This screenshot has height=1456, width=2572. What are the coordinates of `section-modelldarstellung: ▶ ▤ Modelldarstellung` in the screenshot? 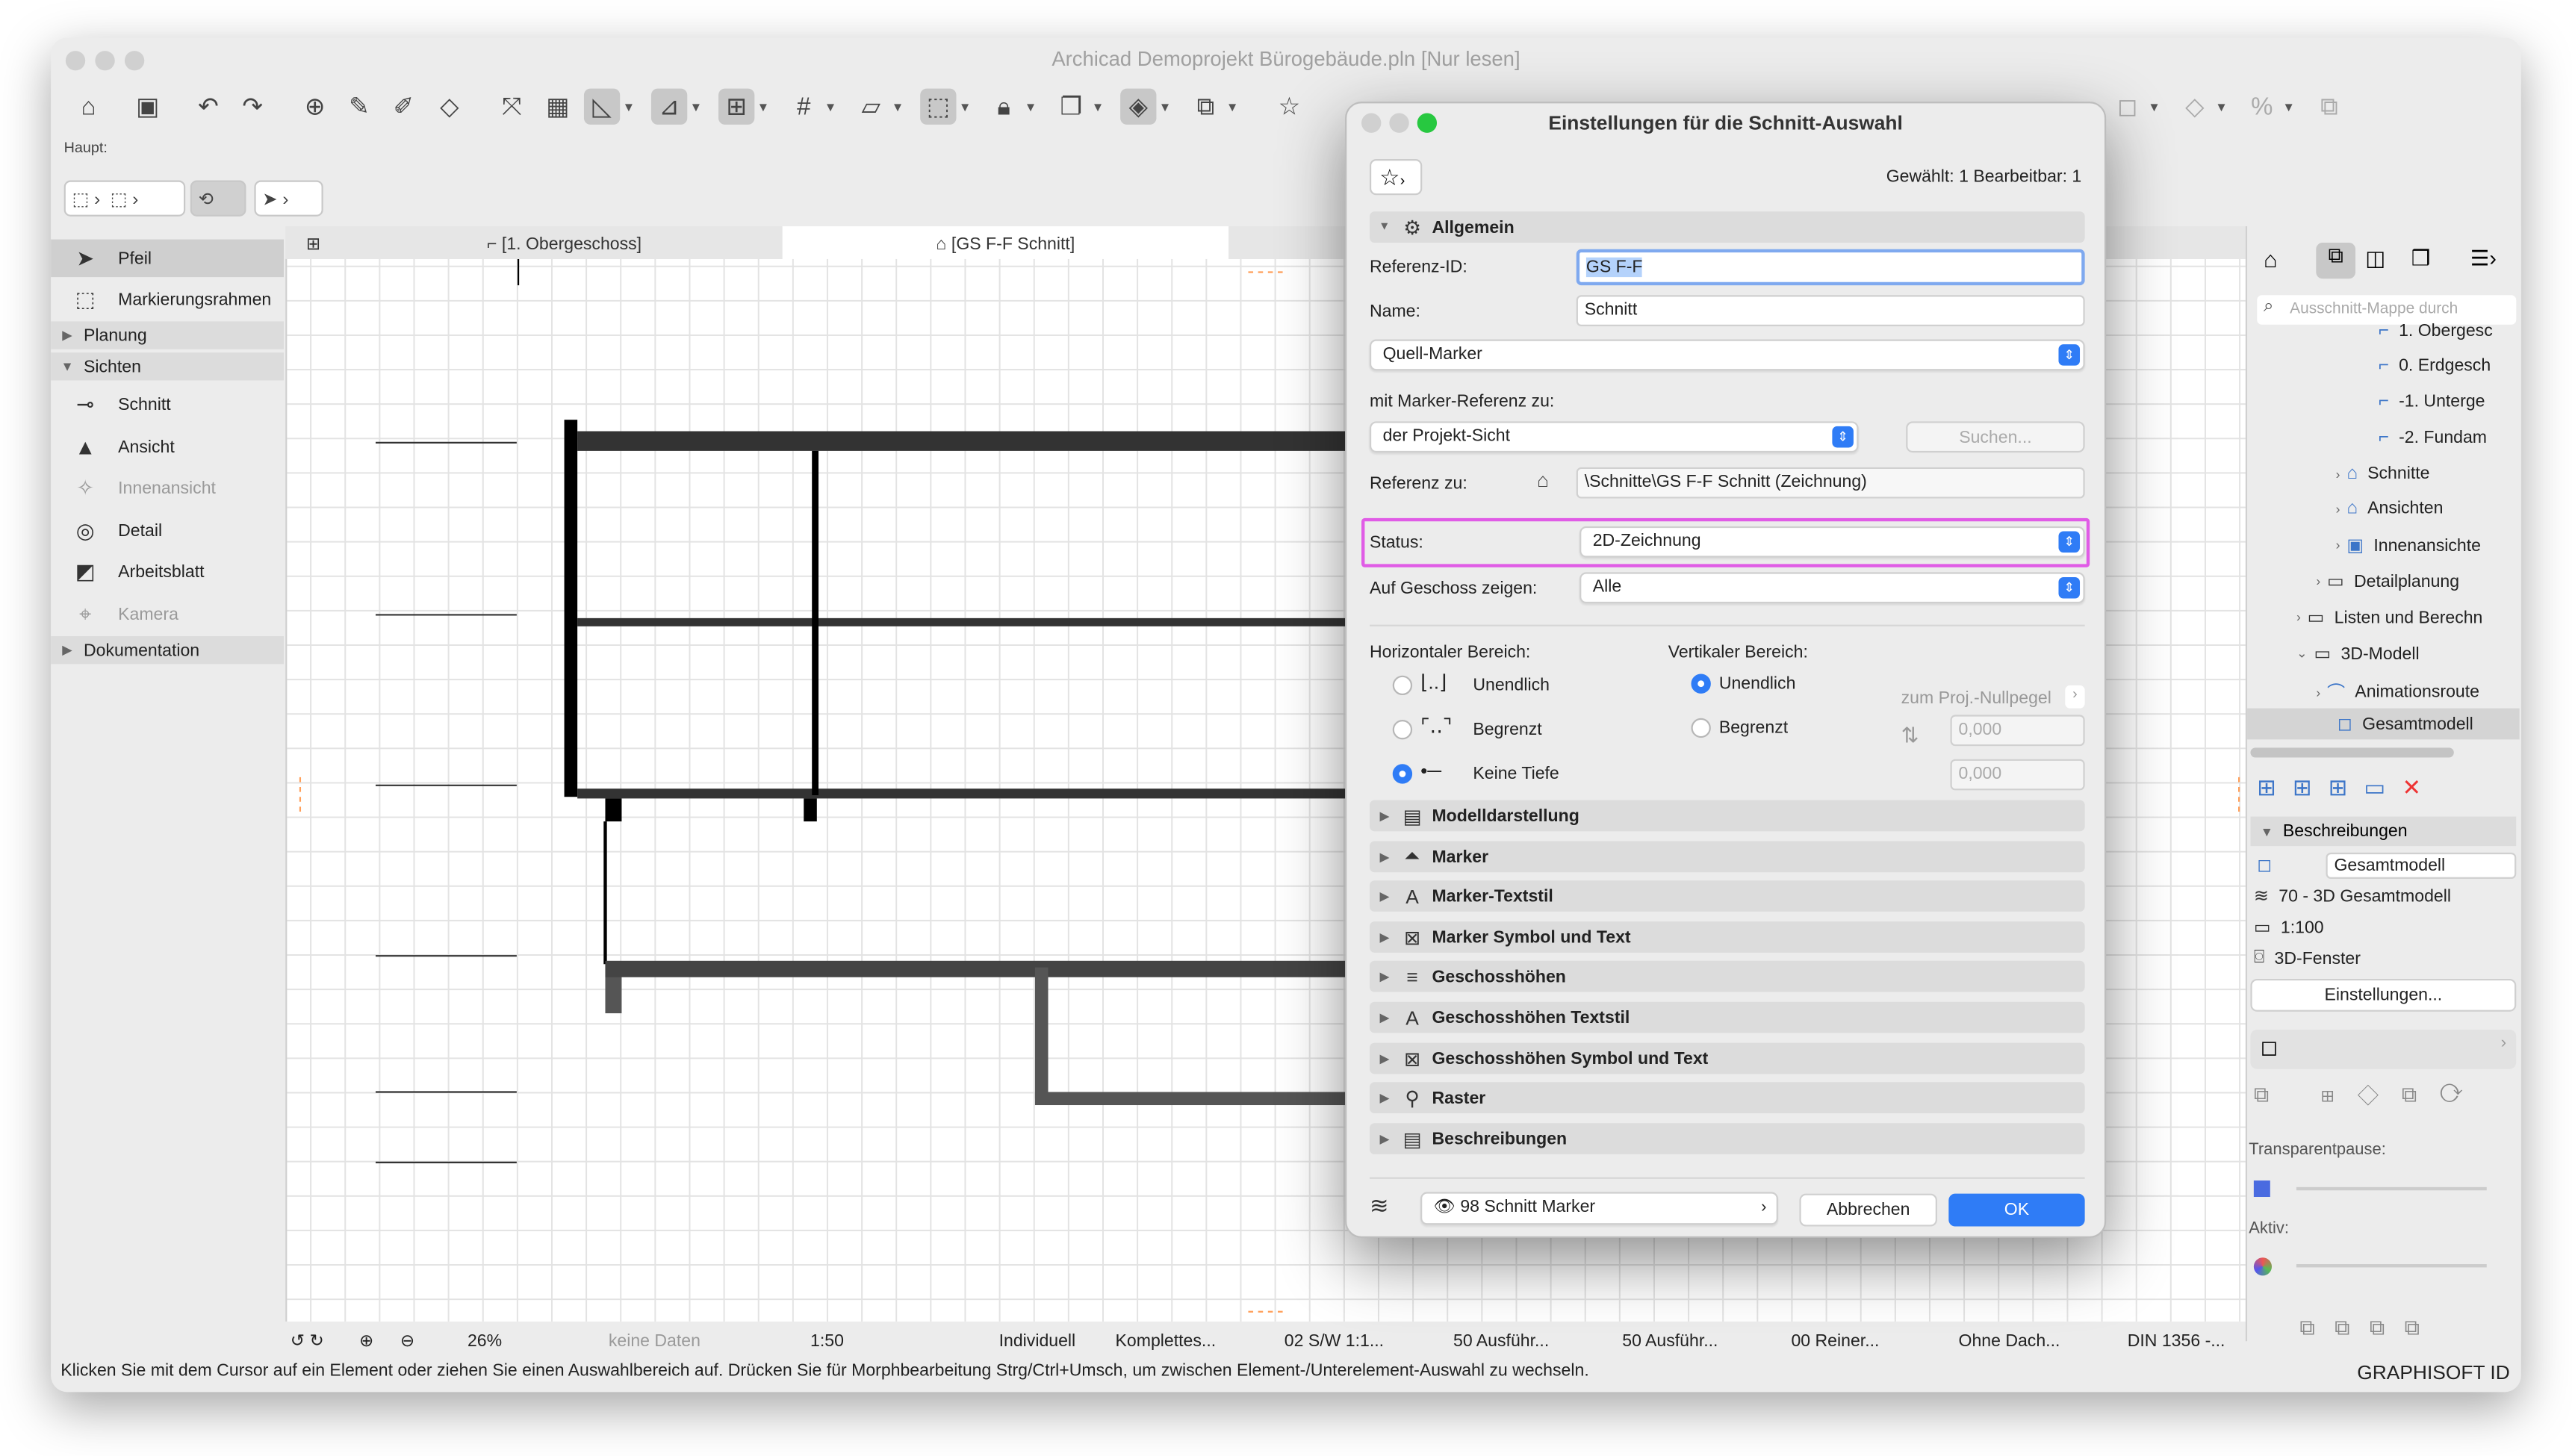 It's located at (1727, 816).